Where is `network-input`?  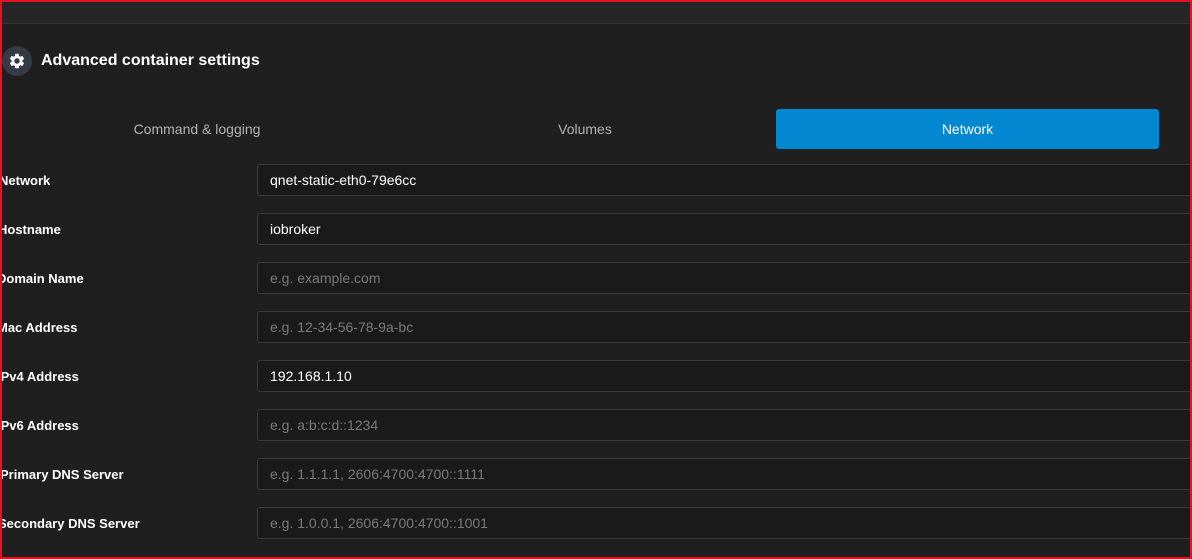
network-input is located at coordinates (723, 180).